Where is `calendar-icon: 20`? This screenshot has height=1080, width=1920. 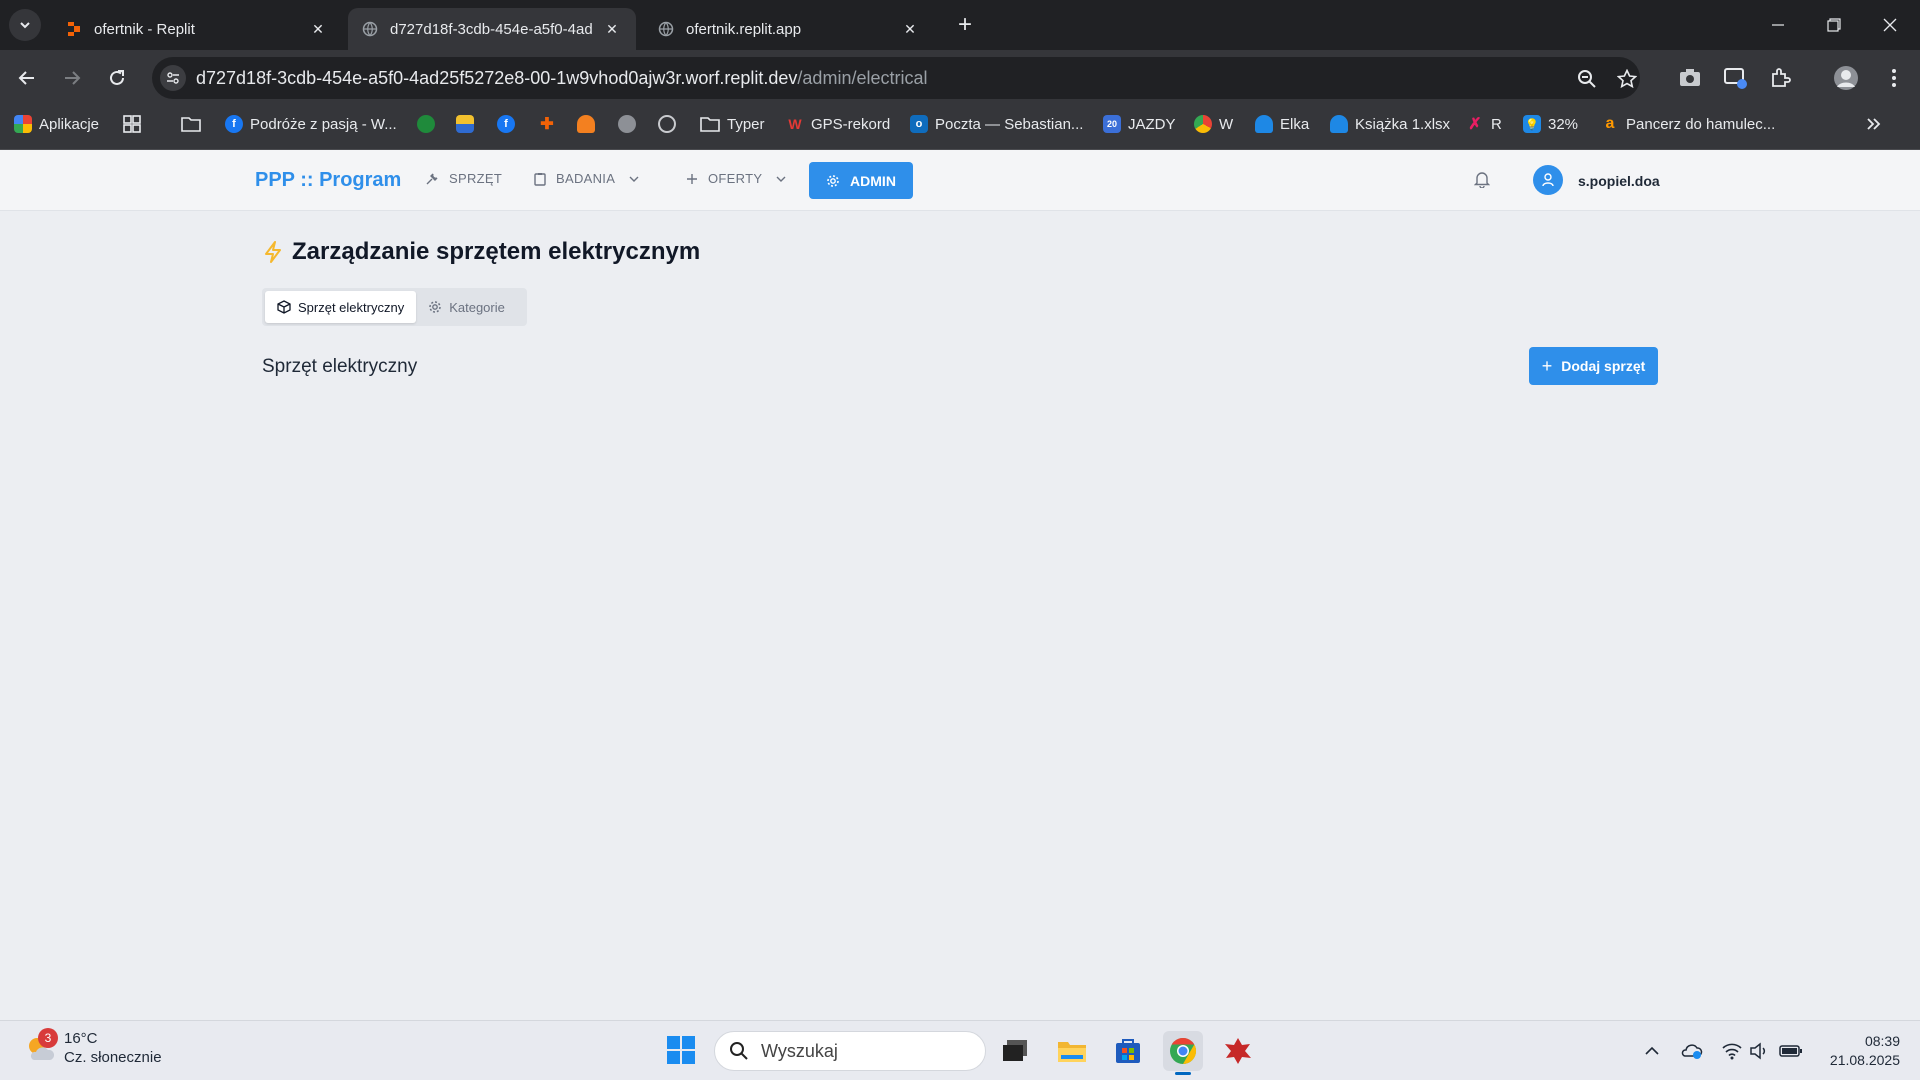
calendar-icon: 20 is located at coordinates (1112, 124).